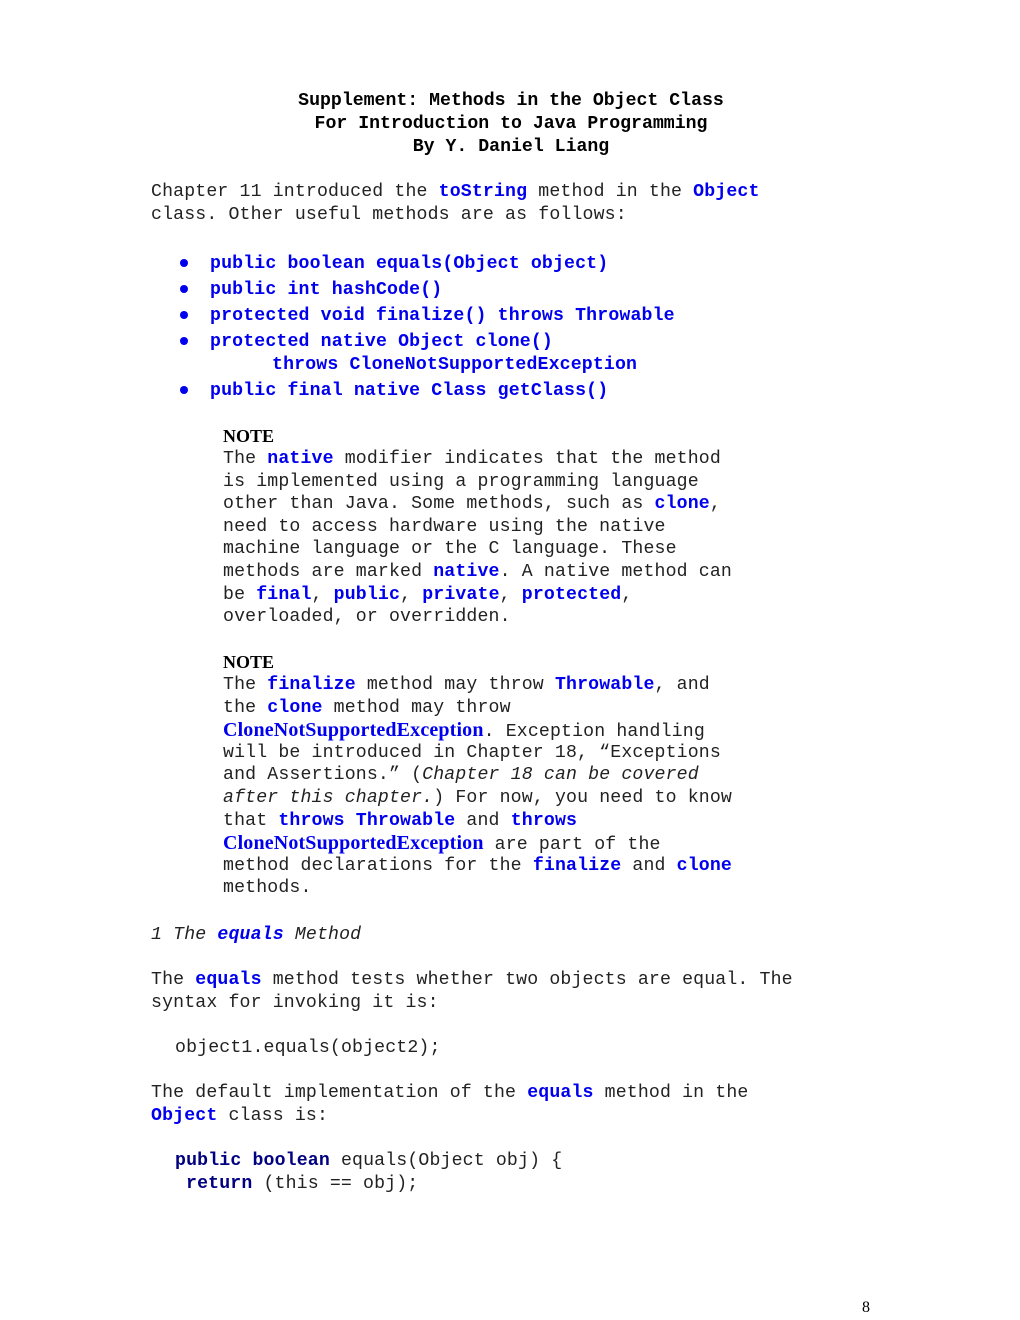  What do you see at coordinates (339, 1093) in the screenshot?
I see `text-run: The default implementation of the` at bounding box center [339, 1093].